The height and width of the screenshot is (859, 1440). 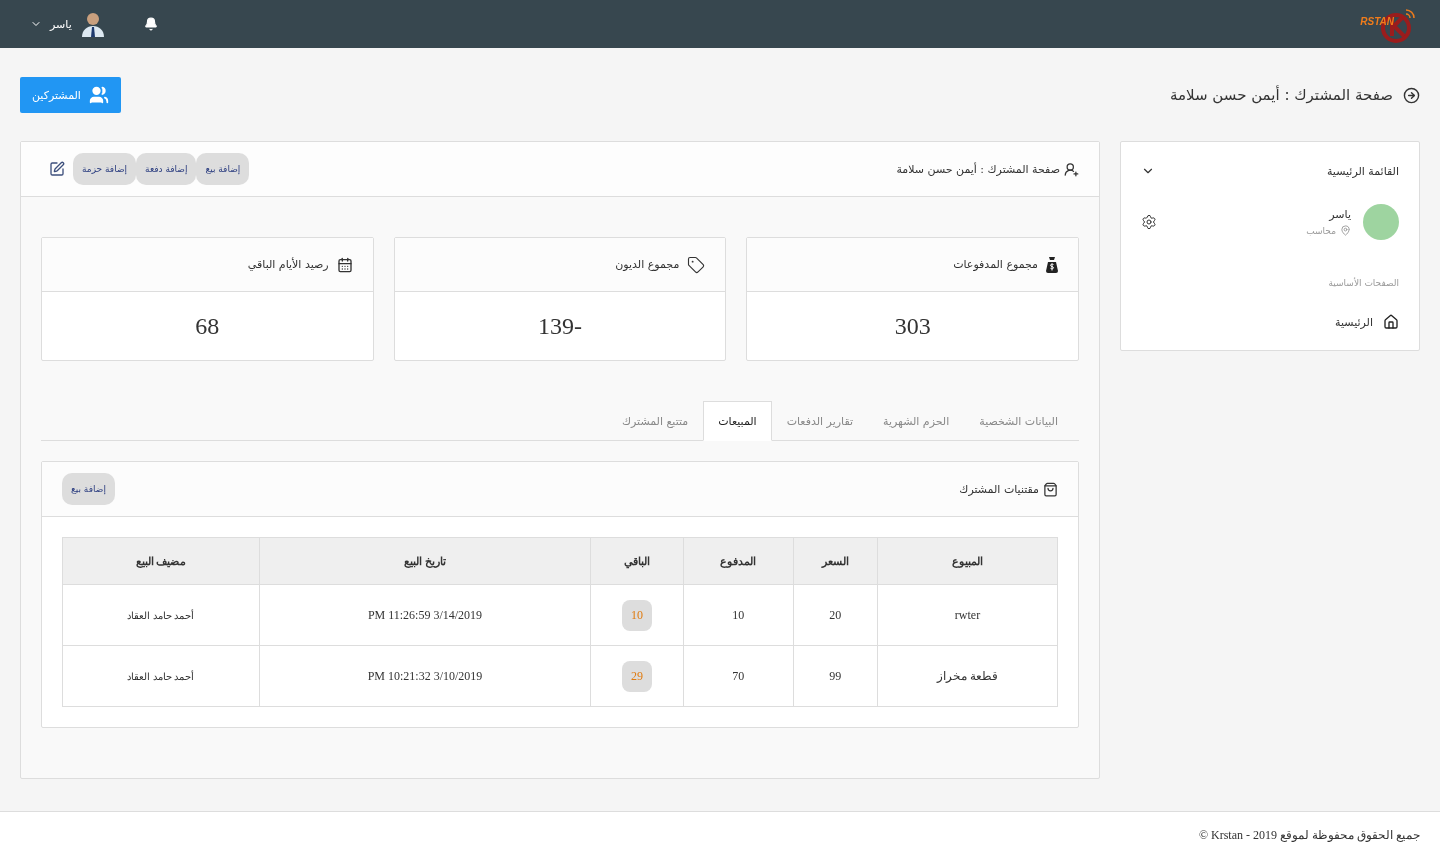 I want to click on action-button: إضافة دفعة, so click(x=166, y=169).